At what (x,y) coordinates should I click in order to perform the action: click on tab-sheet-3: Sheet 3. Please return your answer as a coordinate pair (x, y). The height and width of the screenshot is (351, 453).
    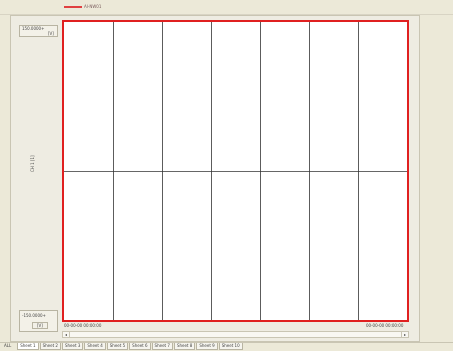
    Looking at the image, I should click on (72, 346).